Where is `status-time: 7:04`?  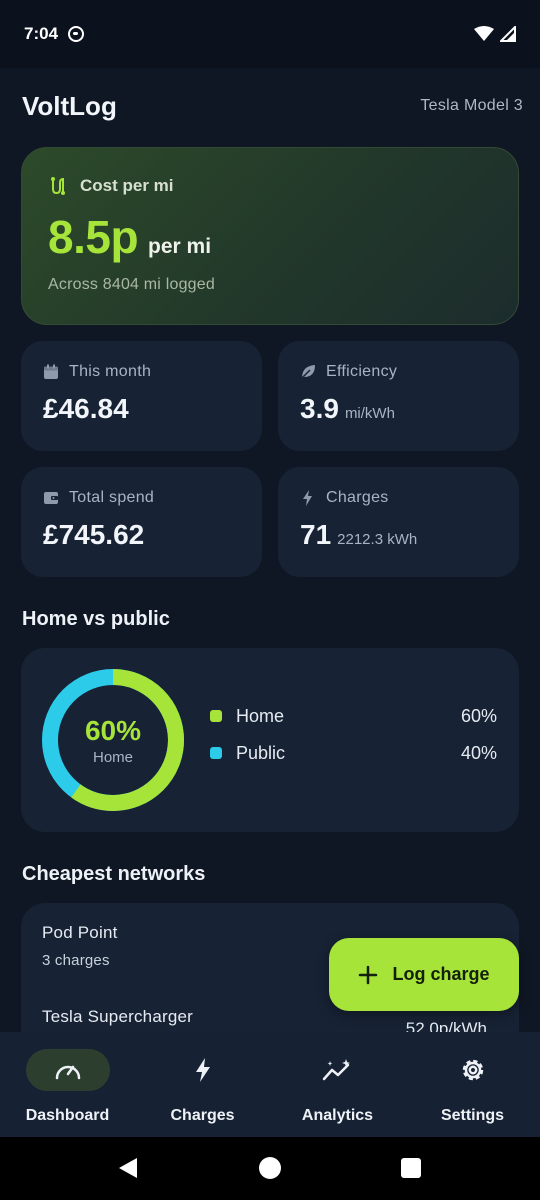 status-time: 7:04 is located at coordinates (41, 33).